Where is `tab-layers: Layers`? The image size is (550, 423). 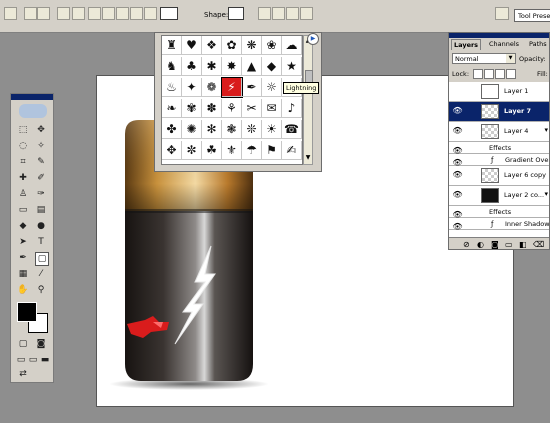
tab-layers: Layers is located at coordinates (466, 44).